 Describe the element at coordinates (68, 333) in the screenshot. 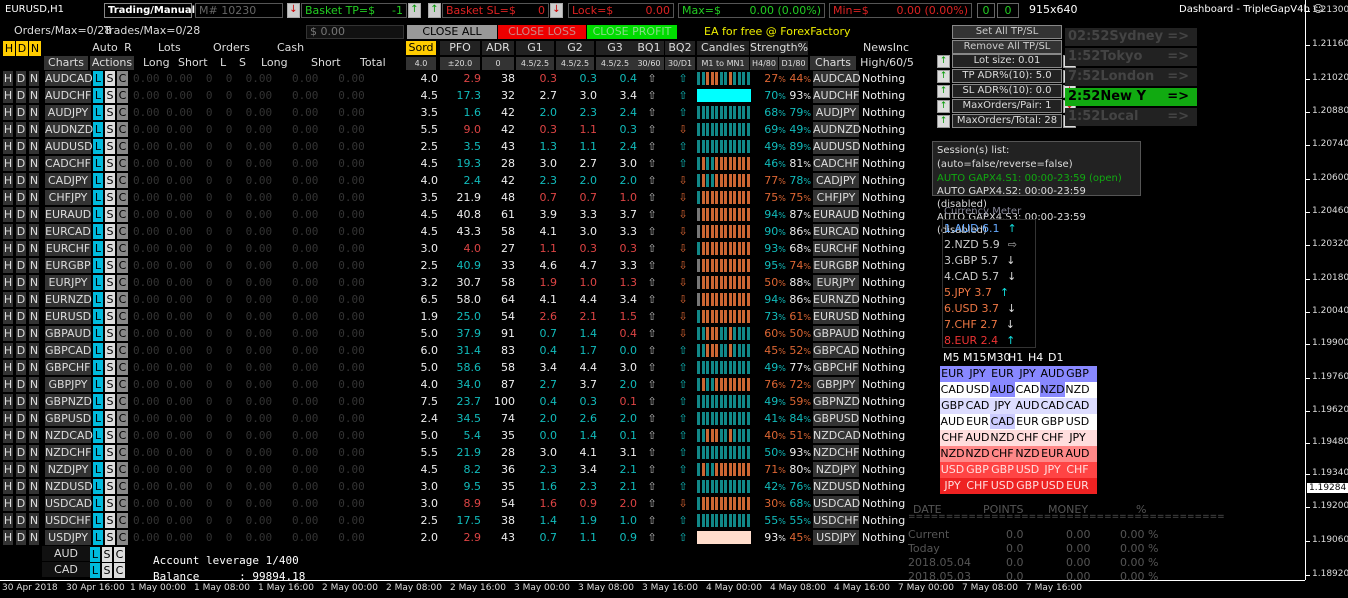

I see `symbol-chart-button: GBPAUD` at that location.